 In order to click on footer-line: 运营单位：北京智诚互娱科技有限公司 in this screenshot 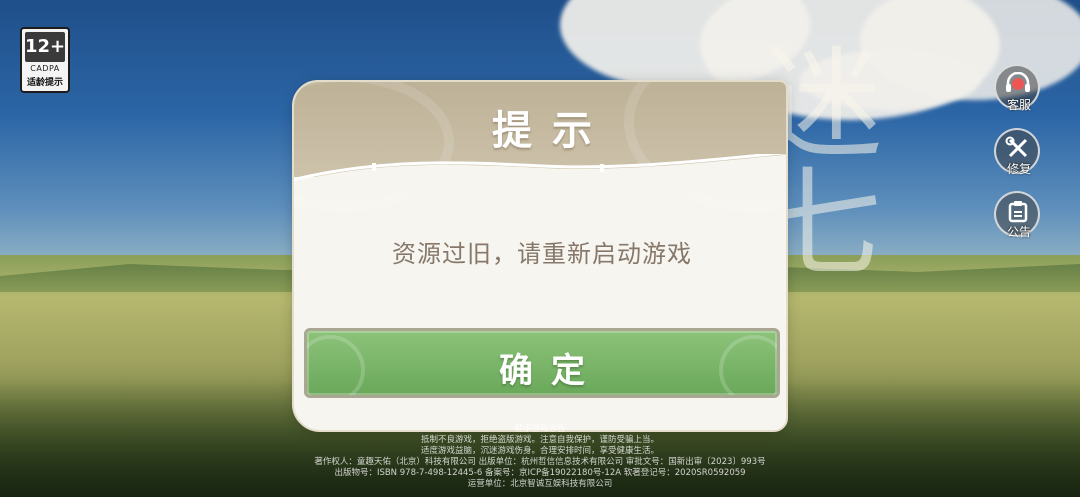, I will do `click(540, 484)`.